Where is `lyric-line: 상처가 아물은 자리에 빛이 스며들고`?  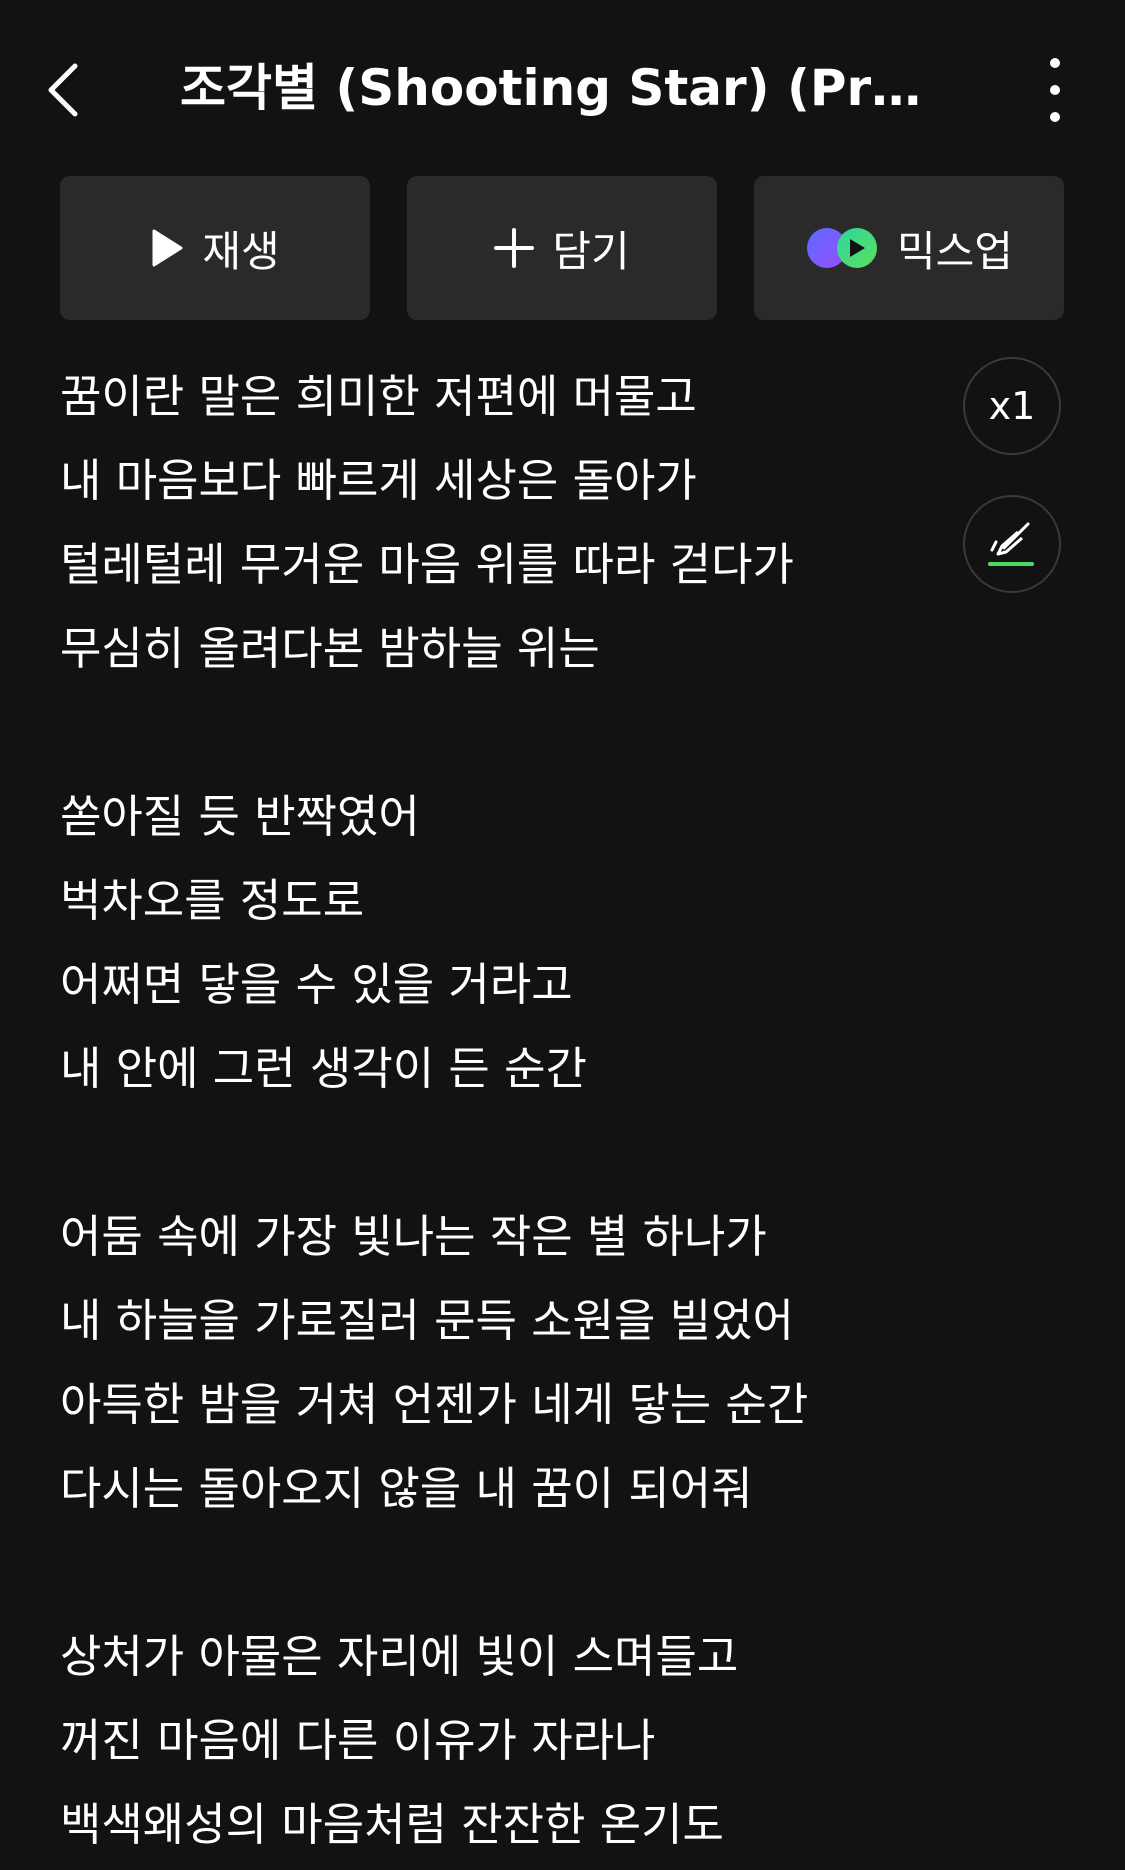 lyric-line: 상처가 아물은 자리에 빛이 스며들고 is located at coordinates (399, 1656).